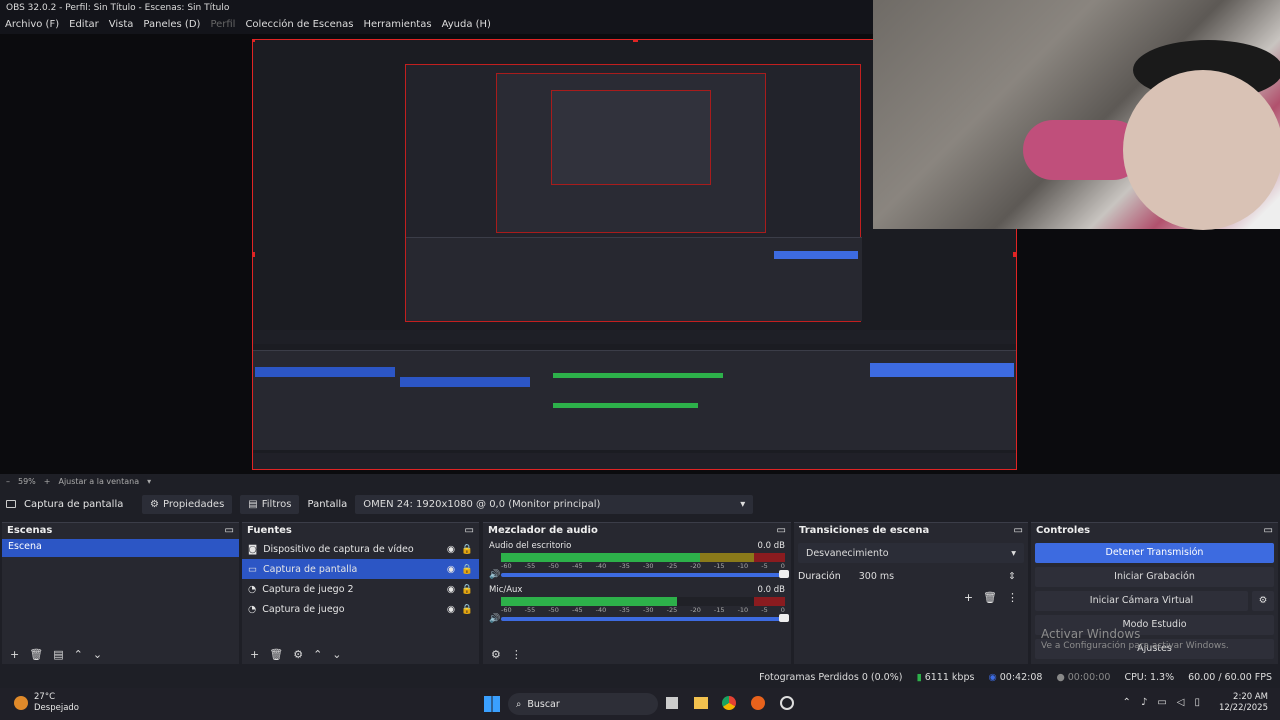  Describe the element at coordinates (171, 25) in the screenshot. I see `menu-paneles: Paneles (D)` at that location.